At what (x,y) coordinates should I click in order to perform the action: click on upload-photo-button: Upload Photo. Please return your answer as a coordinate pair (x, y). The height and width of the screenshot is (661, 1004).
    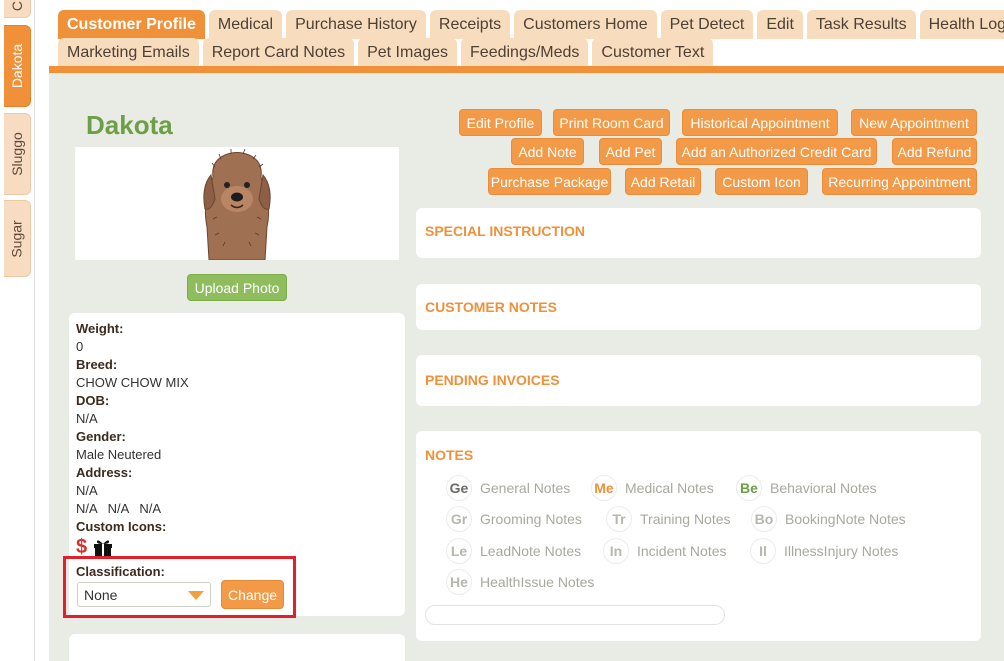
    Looking at the image, I should click on (237, 287).